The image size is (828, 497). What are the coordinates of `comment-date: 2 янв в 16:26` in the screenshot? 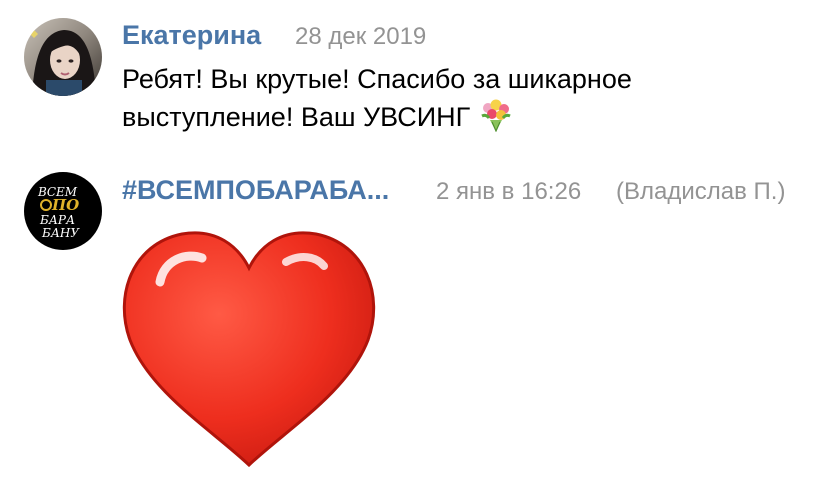 It's located at (508, 192).